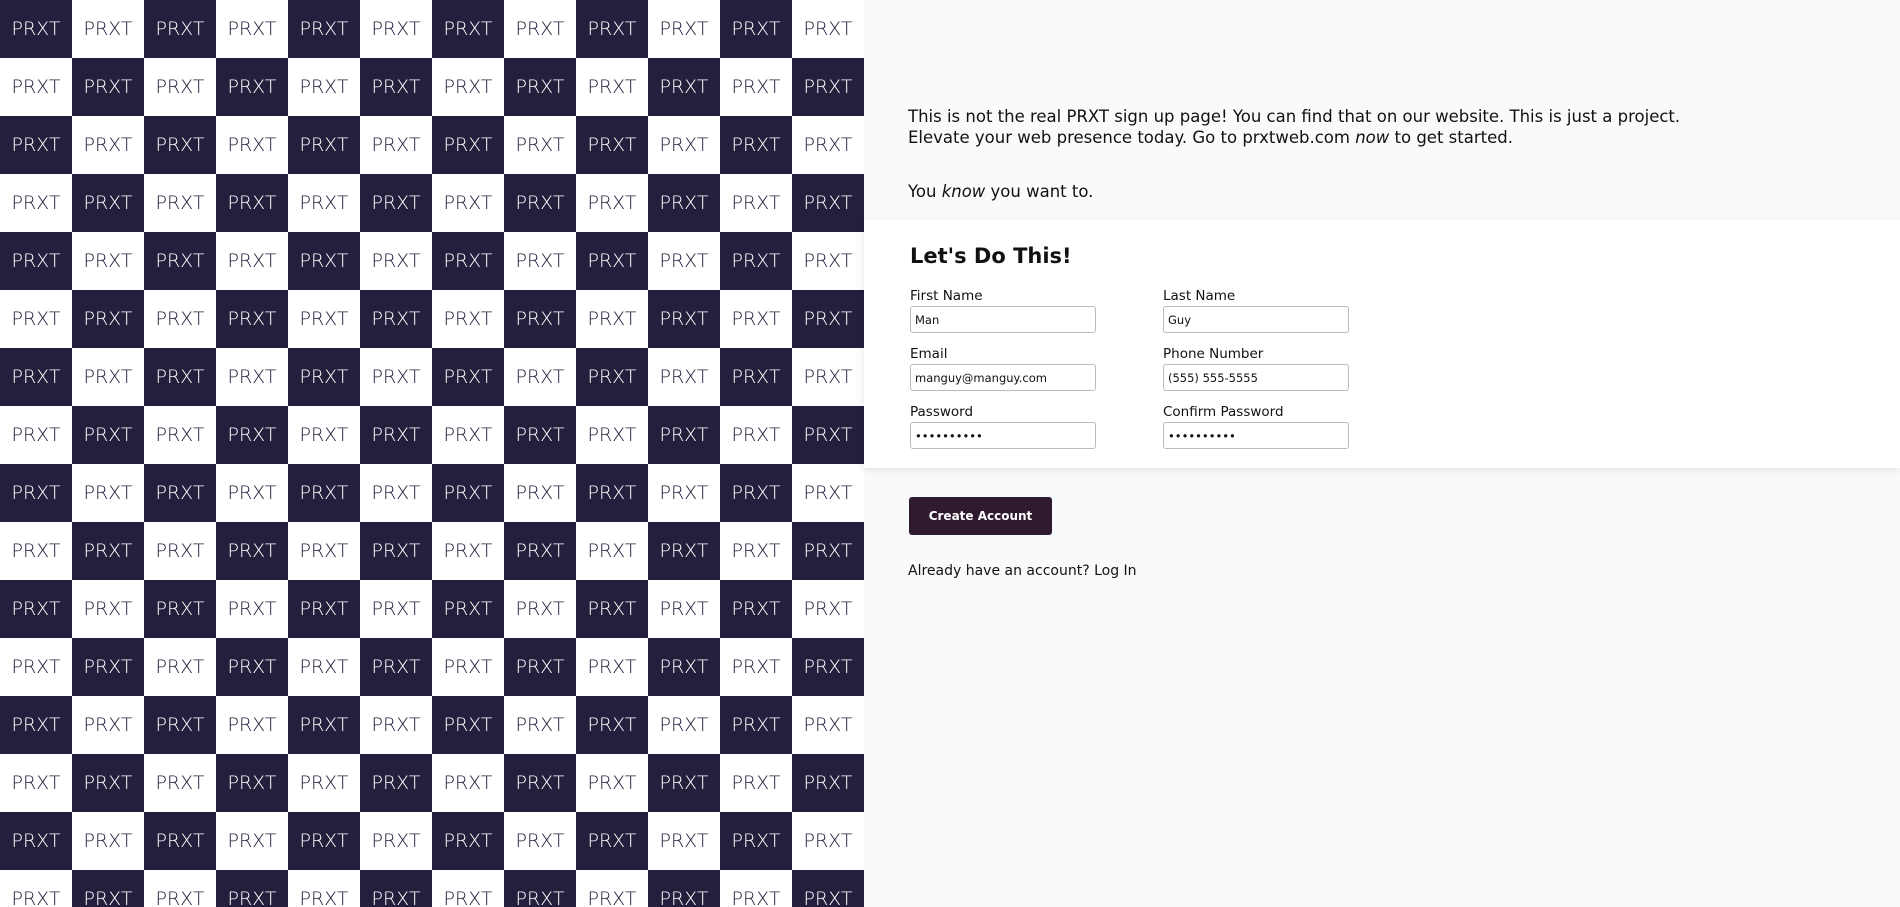  I want to click on last-name-input, so click(1256, 319).